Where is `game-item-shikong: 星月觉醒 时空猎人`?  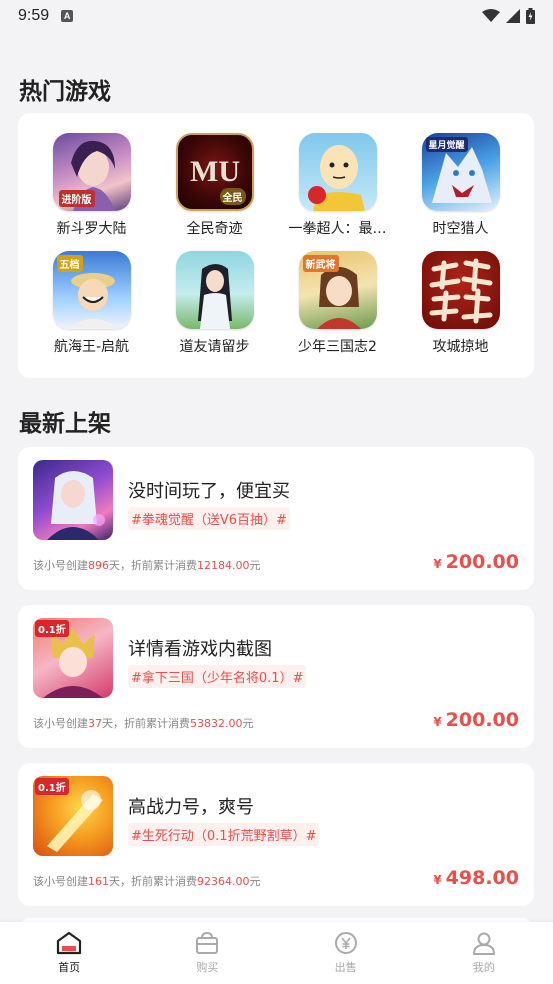 game-item-shikong: 星月觉醒 时空猎人 is located at coordinates (460, 192).